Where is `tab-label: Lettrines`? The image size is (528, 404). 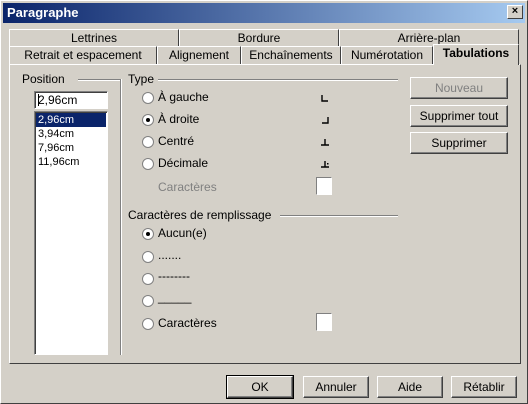 tab-label: Lettrines is located at coordinates (94, 38).